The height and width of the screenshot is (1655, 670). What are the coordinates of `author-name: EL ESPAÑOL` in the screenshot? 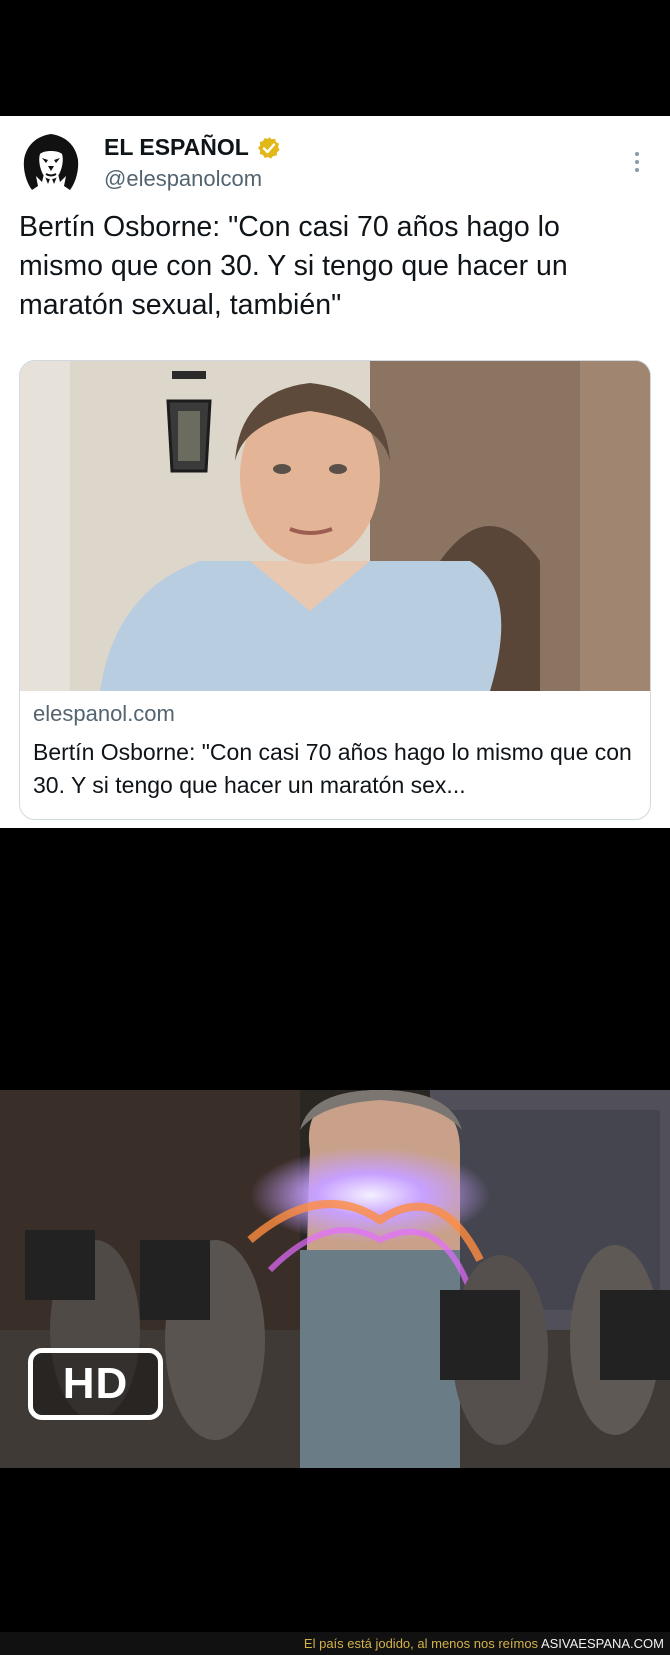 It's located at (192, 147).